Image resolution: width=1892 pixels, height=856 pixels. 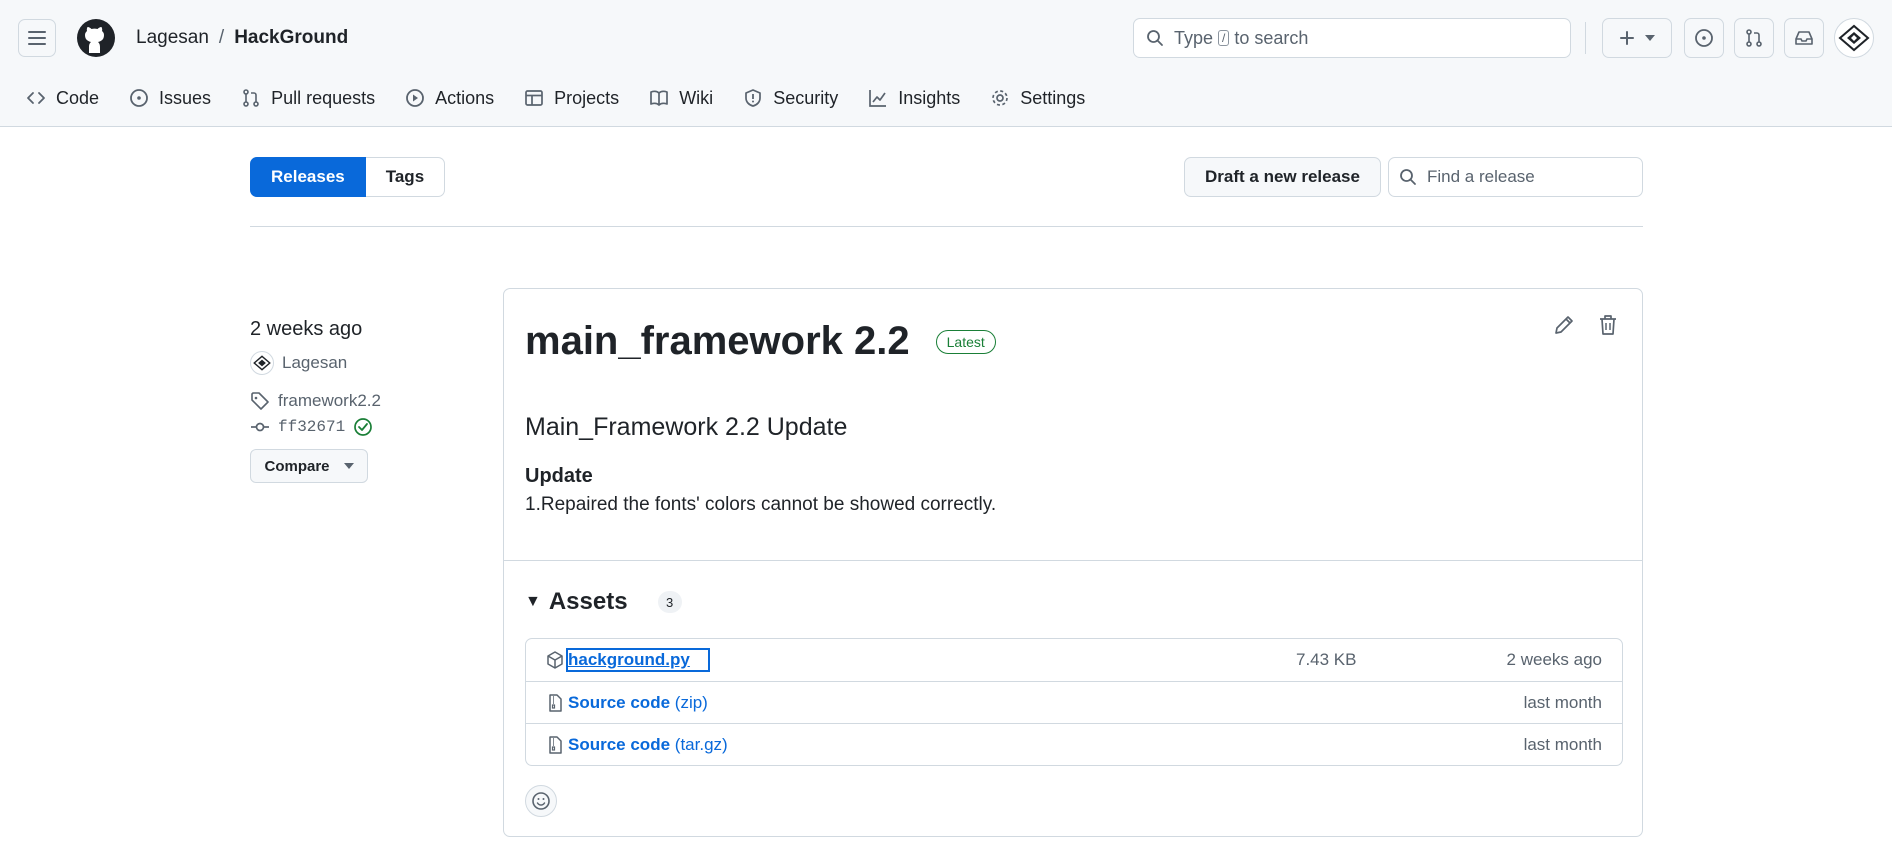 I want to click on git-commit-icon, so click(x=260, y=427).